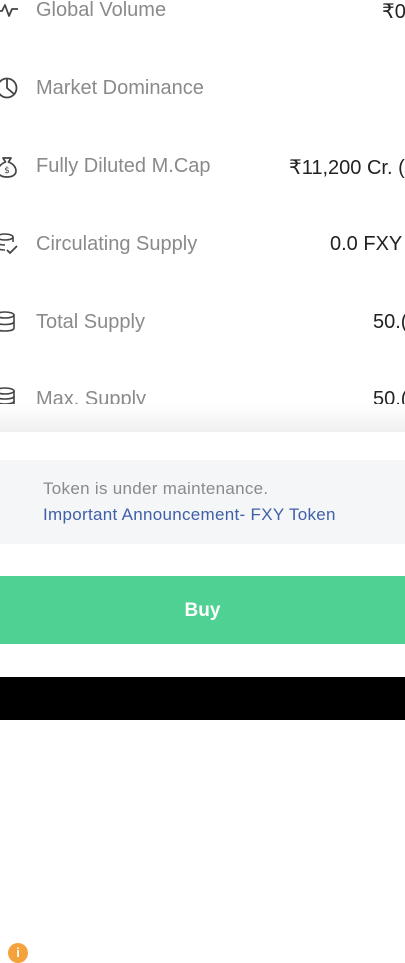 The width and height of the screenshot is (405, 963). Describe the element at coordinates (202, 244) in the screenshot. I see `stat-row-circulating-supply: Circulating Supply 0.0 FXY` at that location.